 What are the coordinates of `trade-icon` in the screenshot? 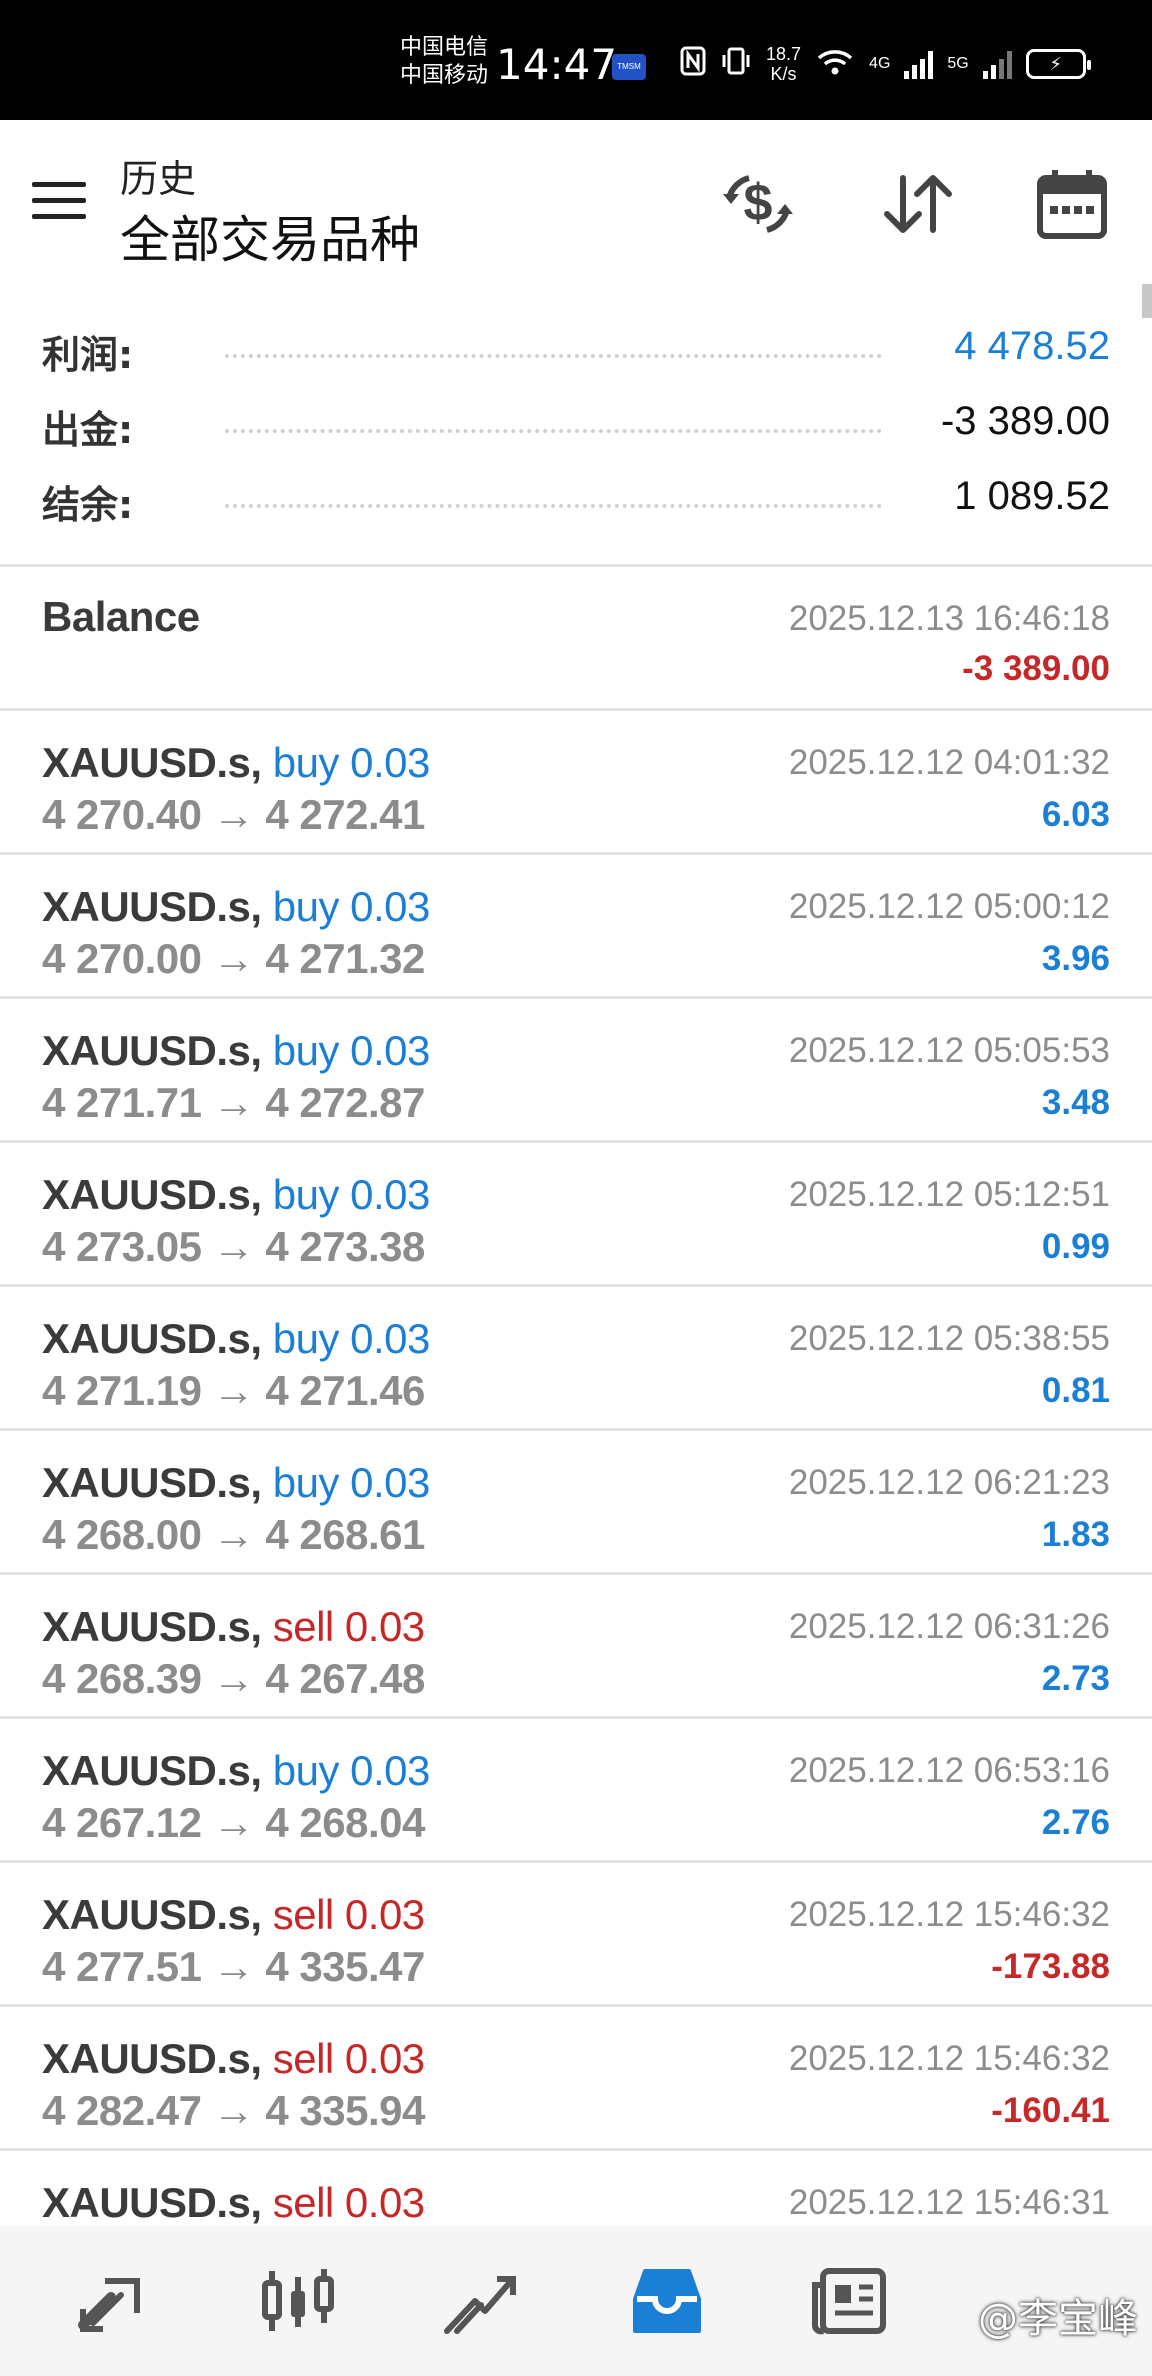 It's located at (481, 2301).